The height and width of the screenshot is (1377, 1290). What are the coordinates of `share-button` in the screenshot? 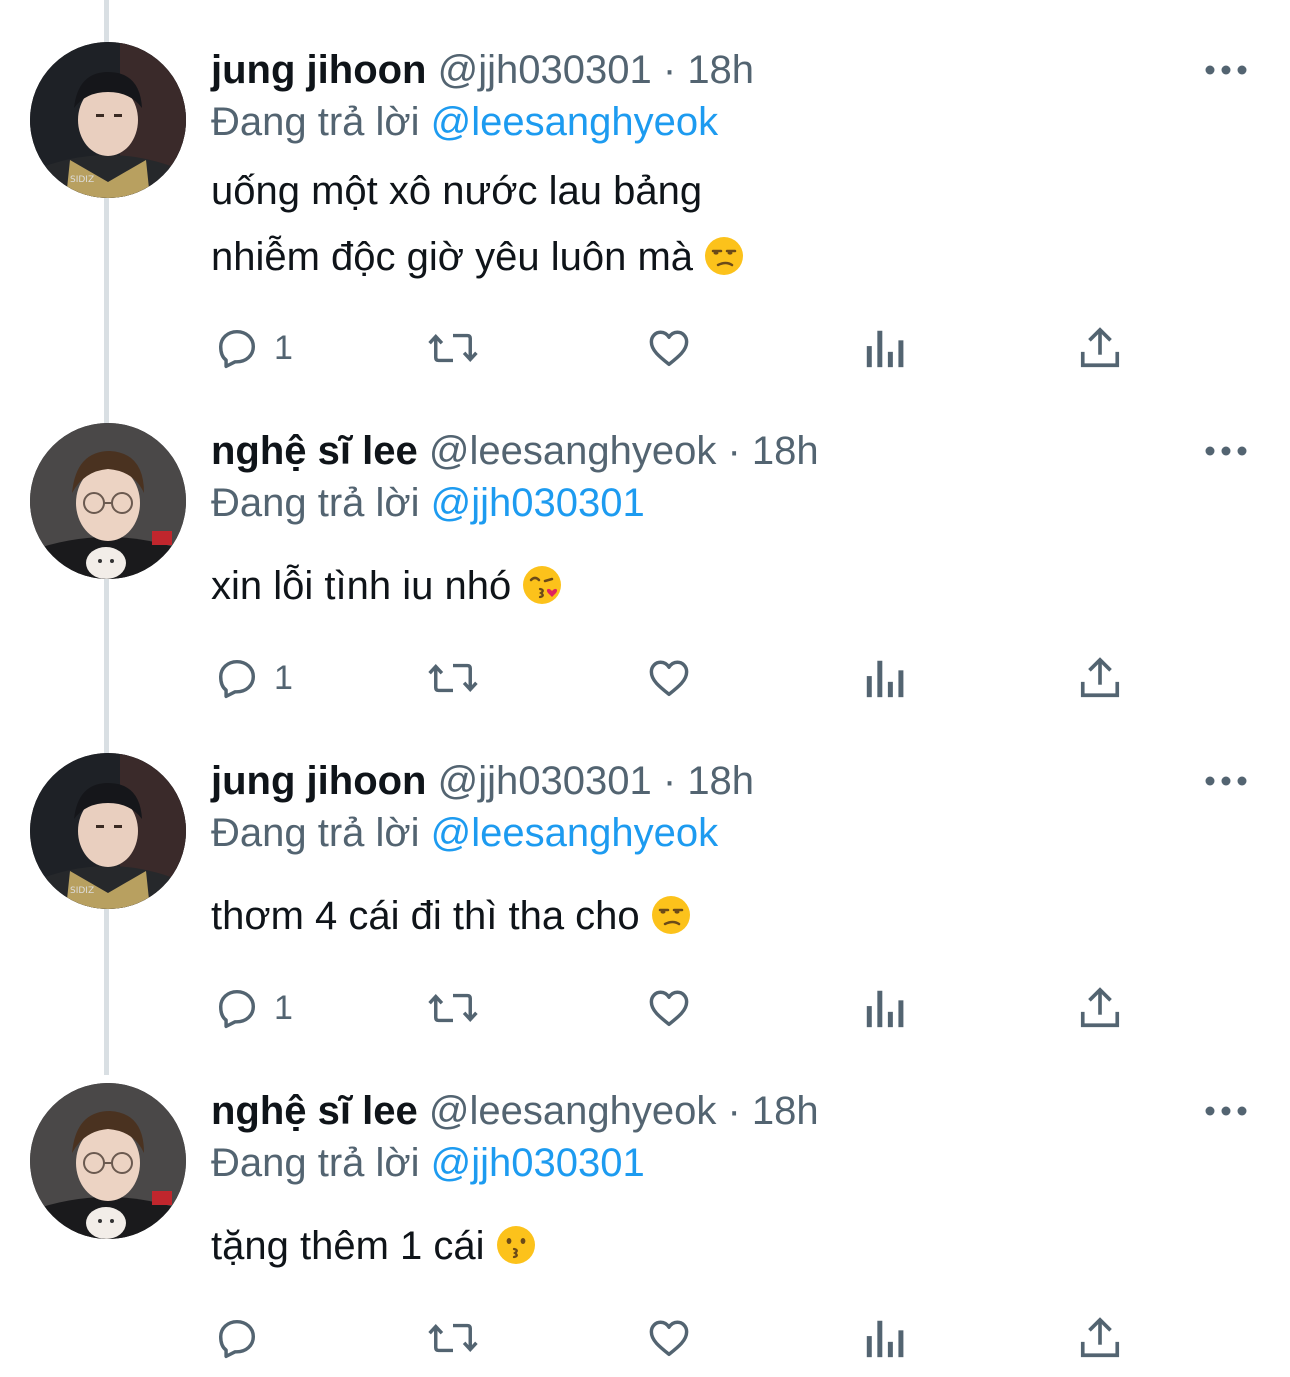 It's located at (1100, 1338).